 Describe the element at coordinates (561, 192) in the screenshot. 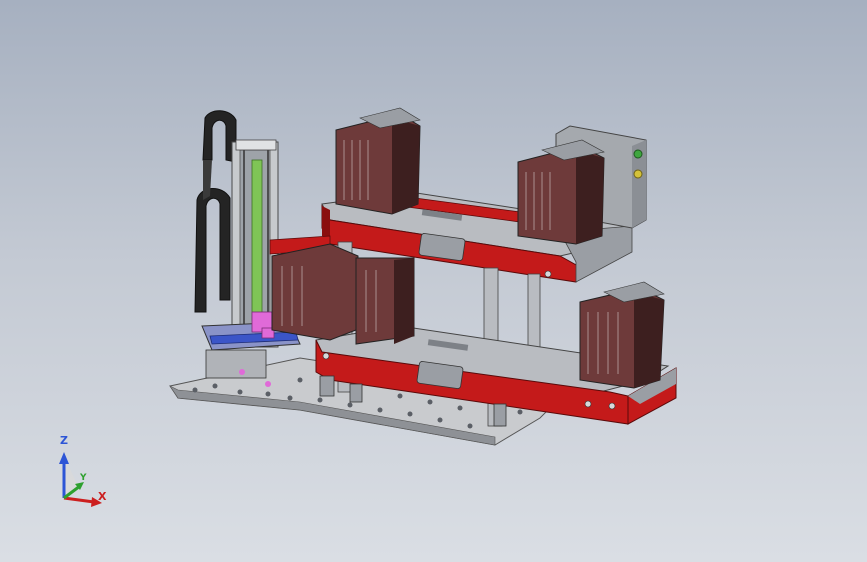

I see `magazine-upper-right` at that location.